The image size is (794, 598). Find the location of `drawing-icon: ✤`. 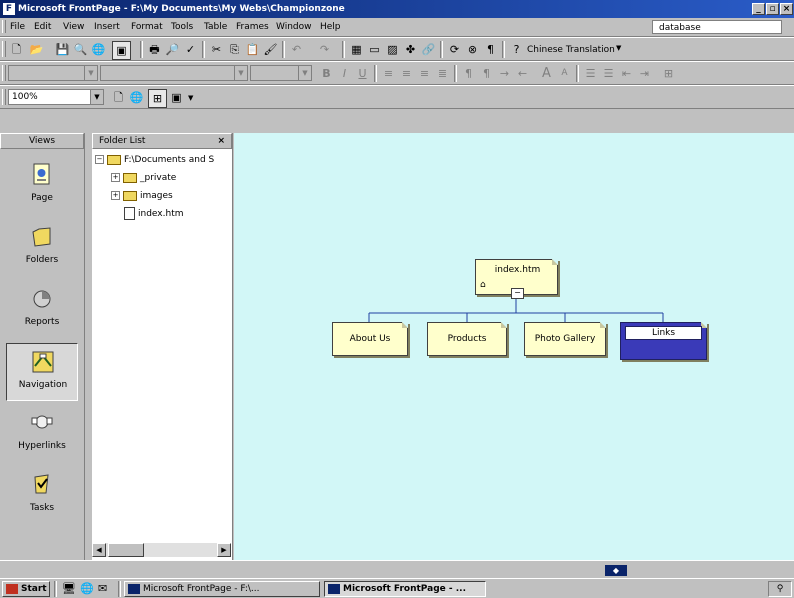

drawing-icon: ✤ is located at coordinates (410, 49).